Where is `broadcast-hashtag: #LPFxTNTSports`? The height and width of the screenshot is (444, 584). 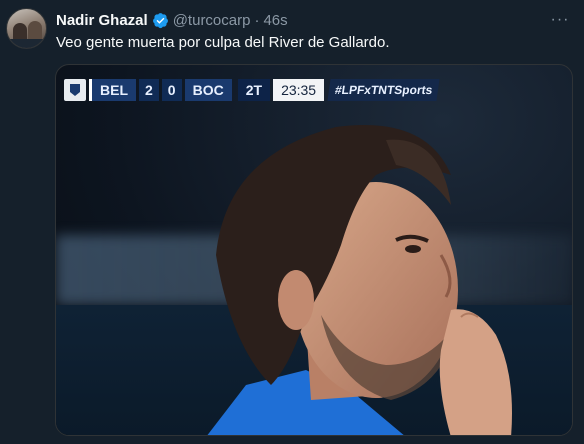
broadcast-hashtag: #LPFxTNTSports is located at coordinates (383, 90).